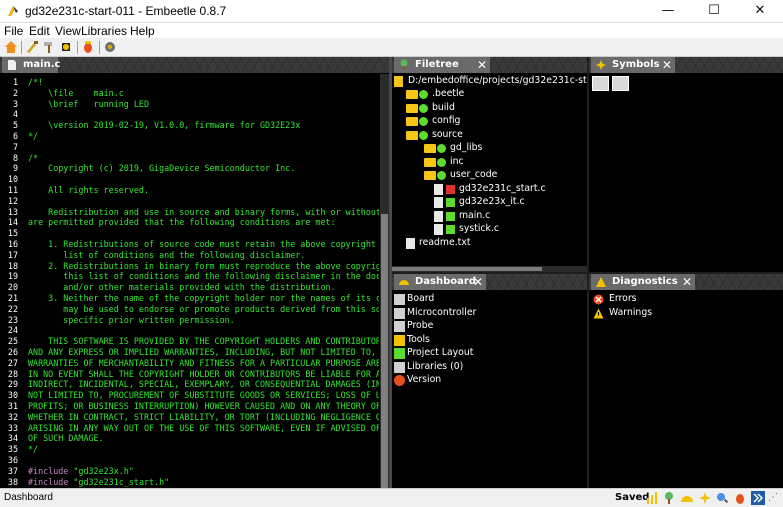 This screenshot has height=507, width=783. Describe the element at coordinates (12, 481) in the screenshot. I see `line-number: 38` at that location.